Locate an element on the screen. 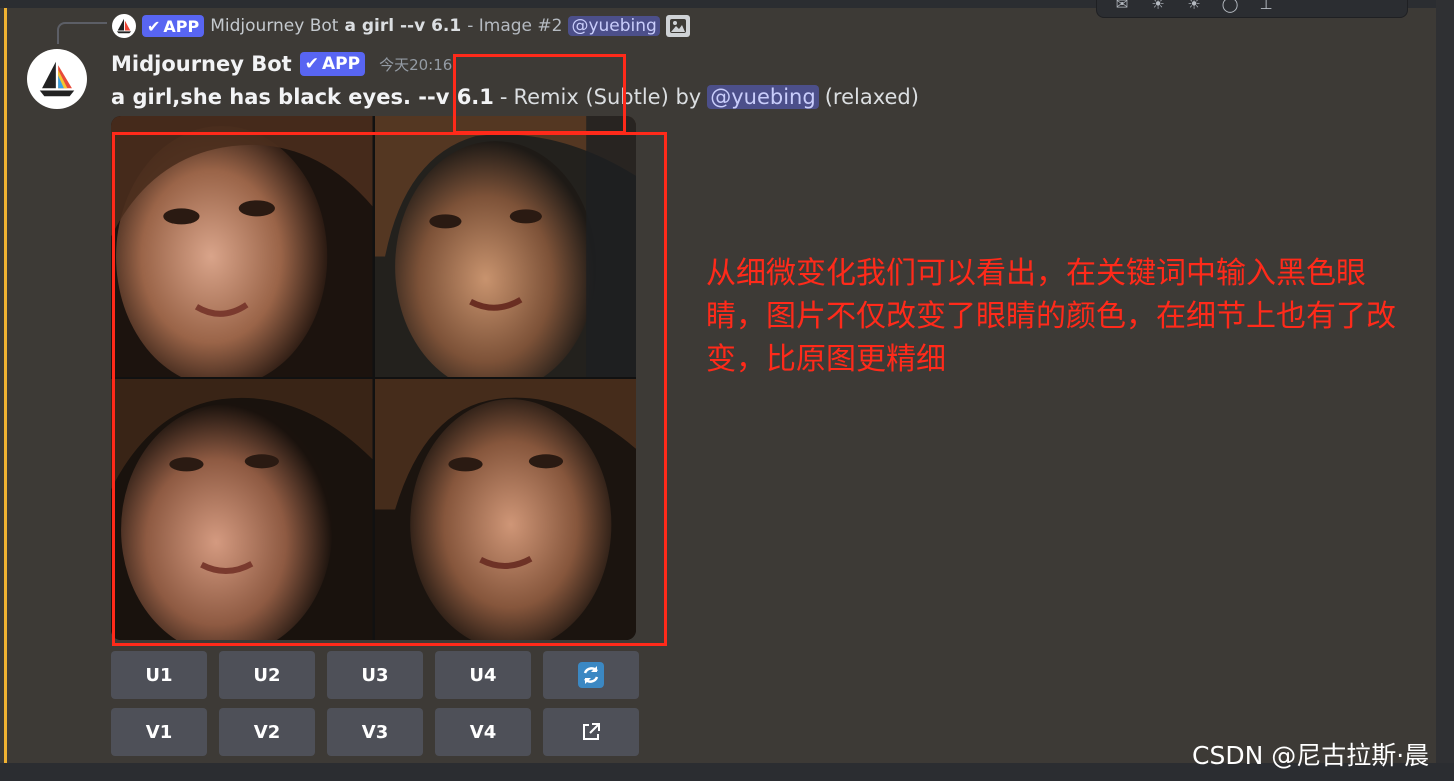 The width and height of the screenshot is (1454, 781). reroll-button is located at coordinates (591, 675).